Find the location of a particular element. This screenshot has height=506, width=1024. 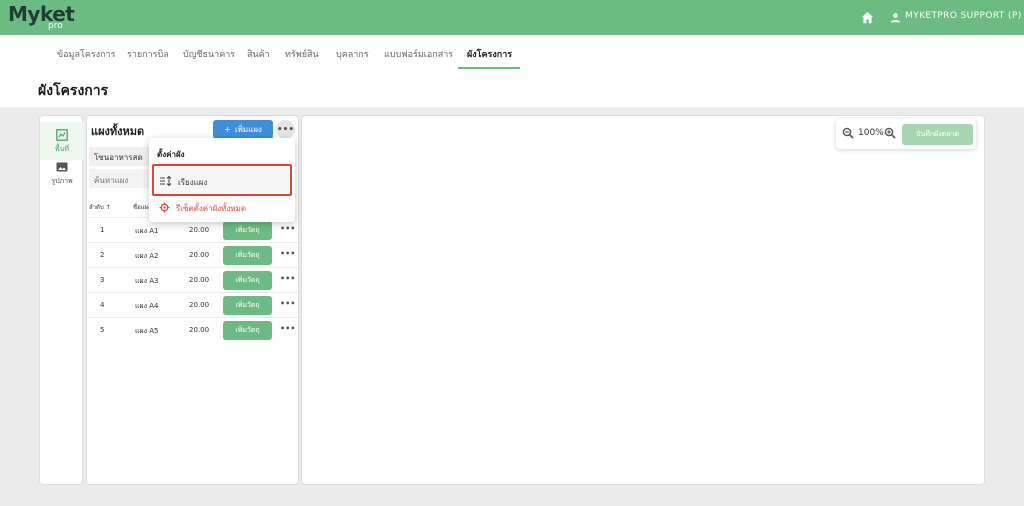

tab-assets: ทรัพย์สิน is located at coordinates (302, 54).